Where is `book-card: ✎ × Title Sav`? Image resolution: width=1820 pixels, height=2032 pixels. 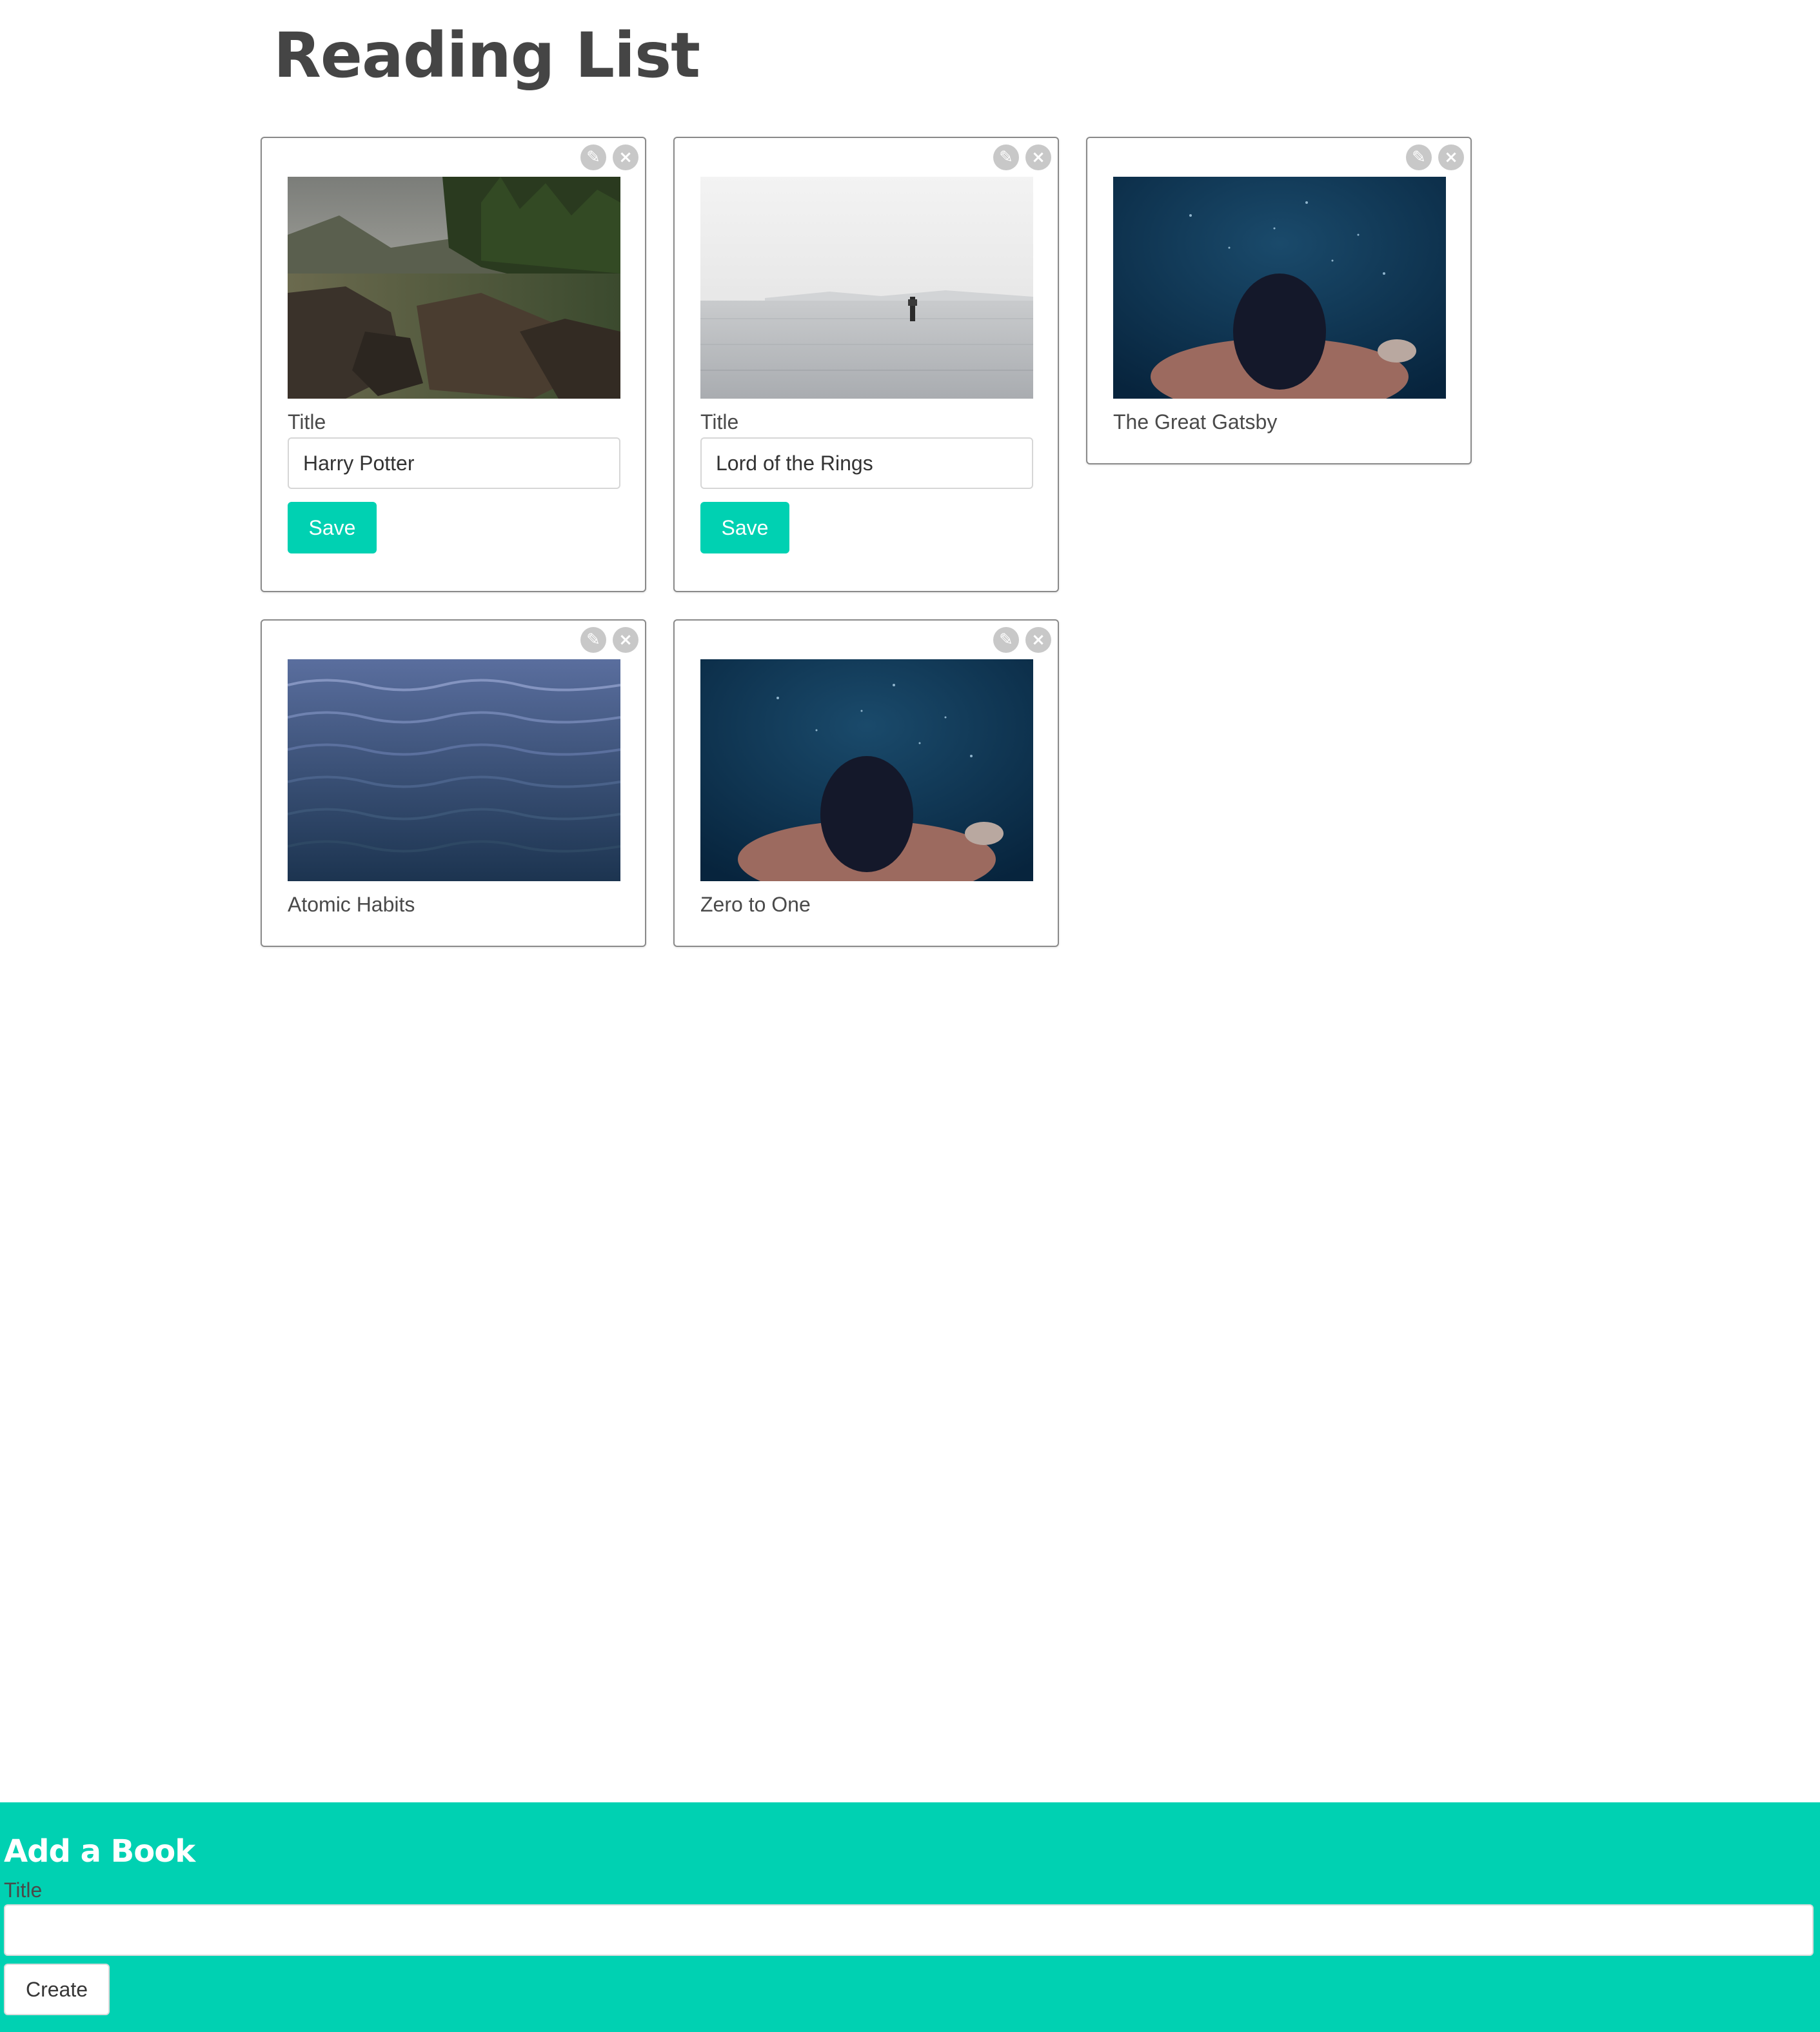
book-card: ✎ × Title Sav is located at coordinates (453, 364).